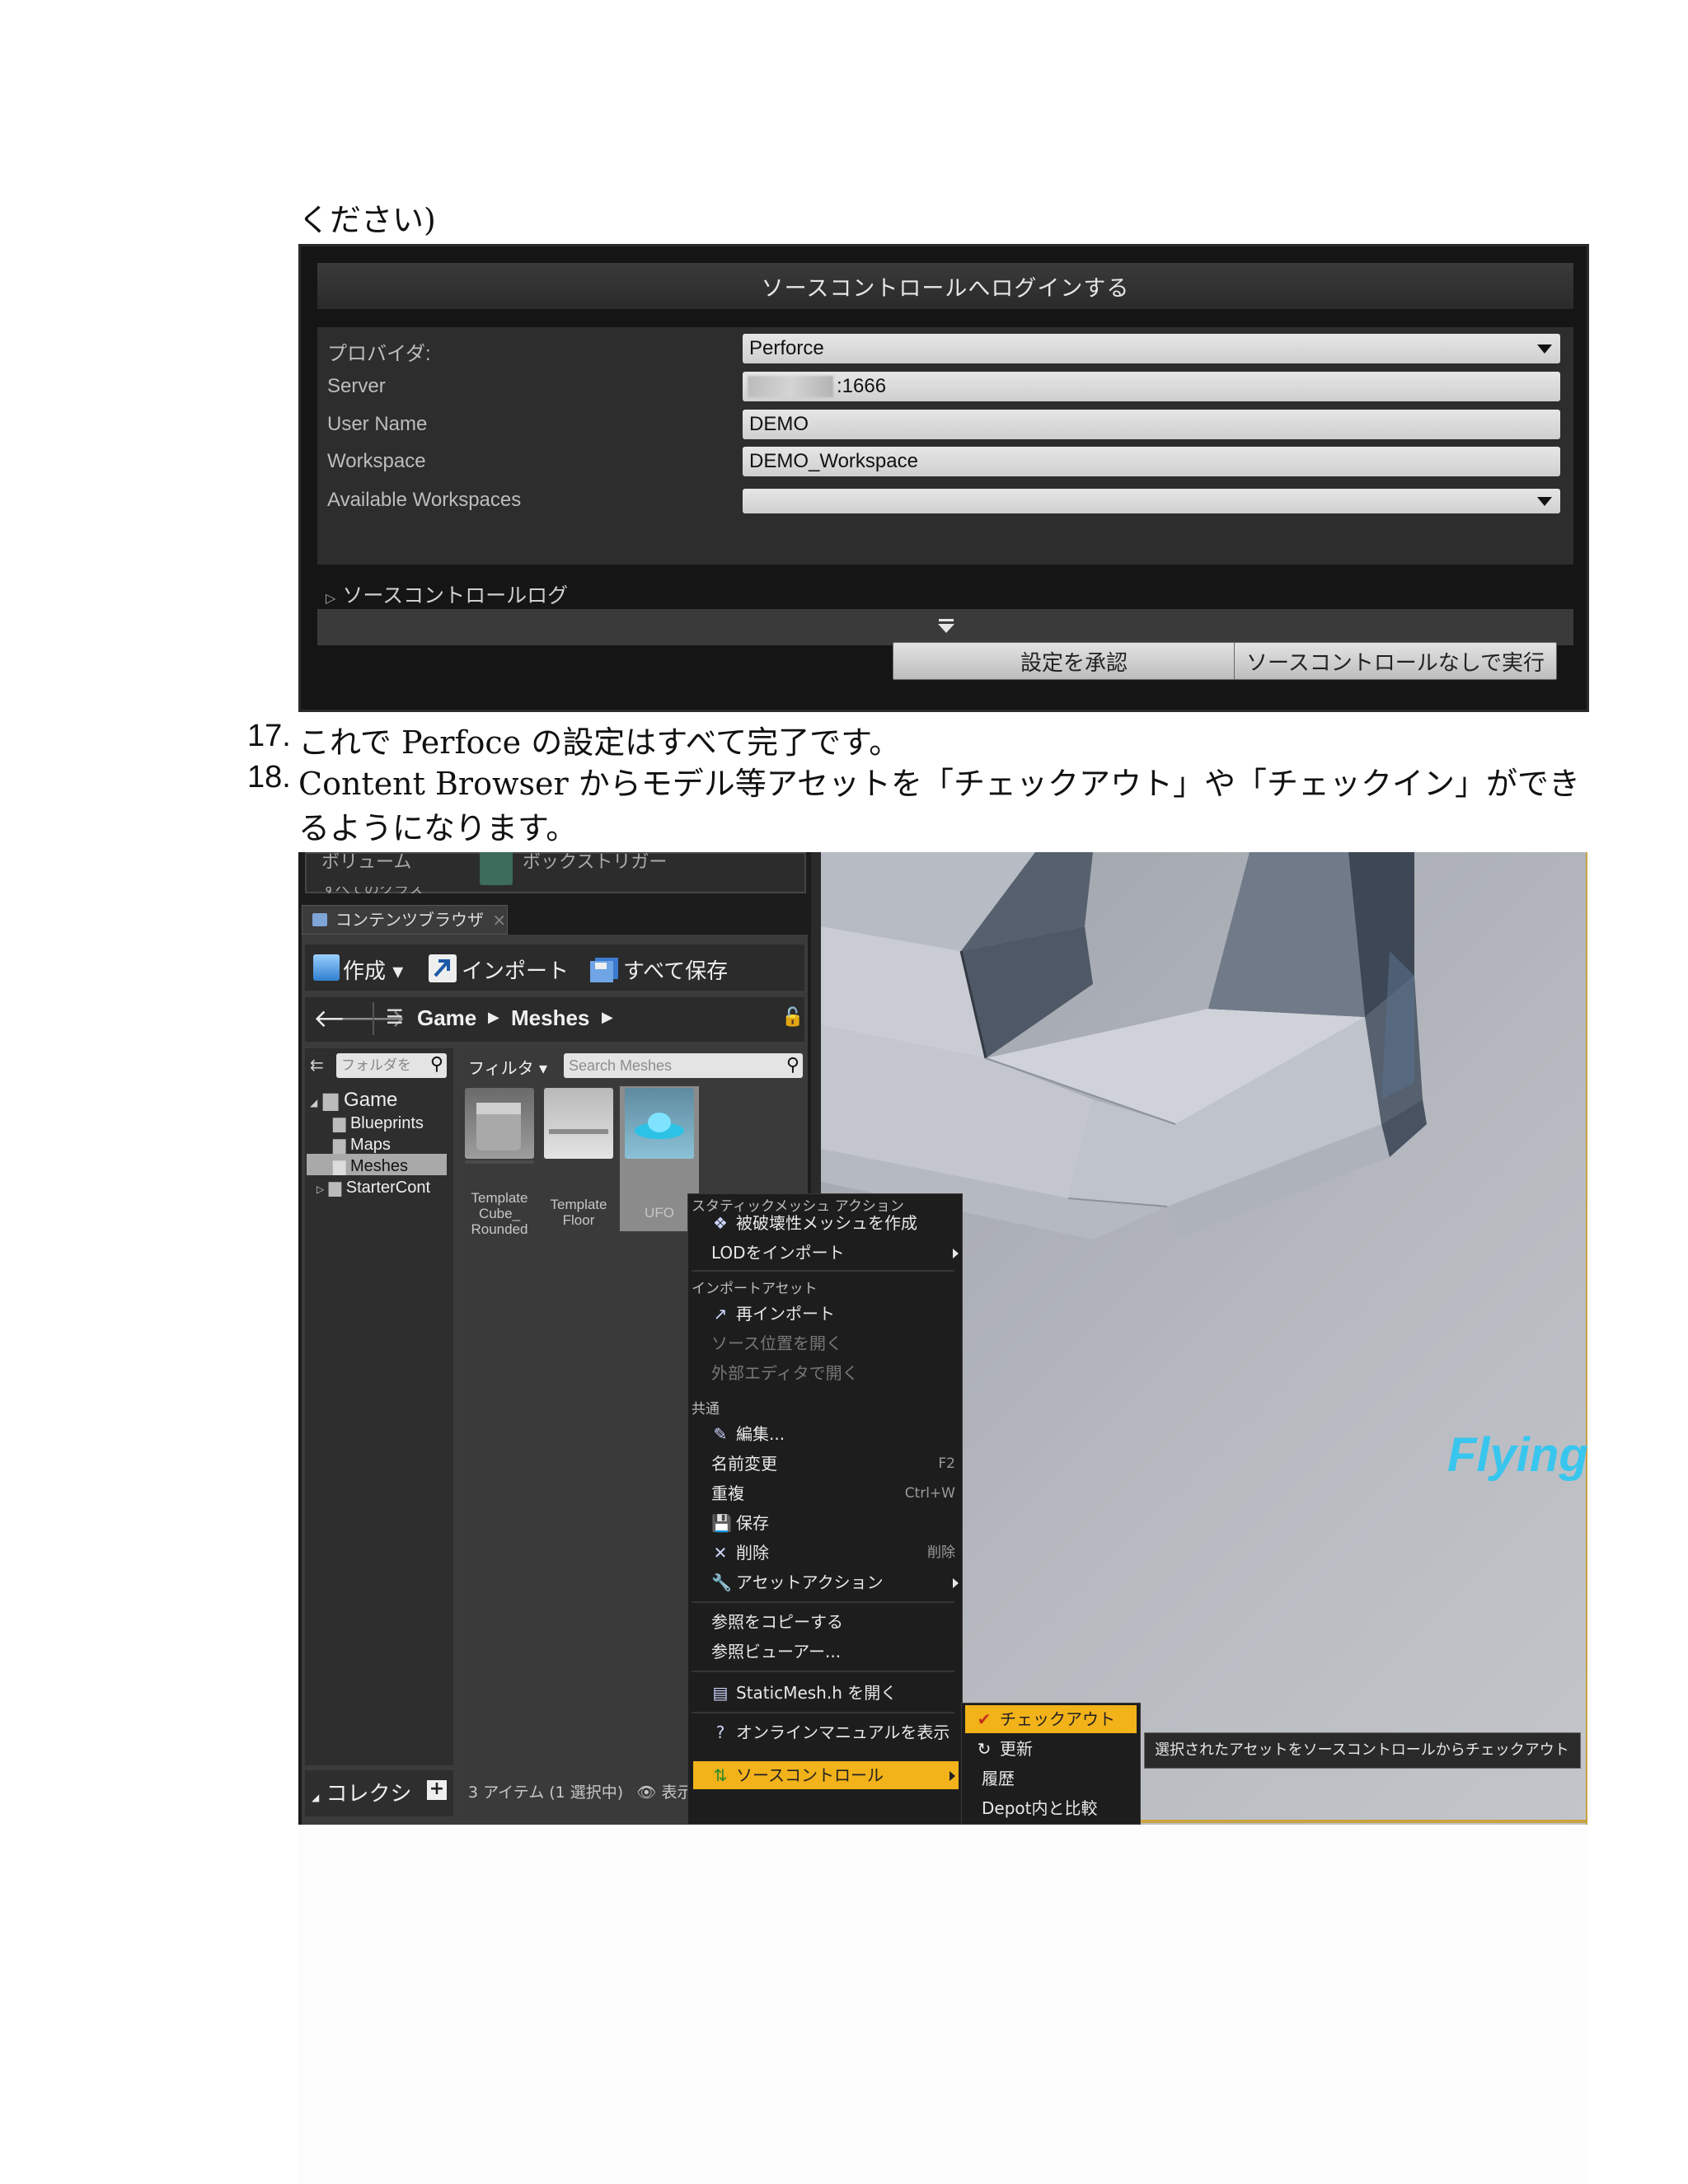 The image size is (1688, 2184). I want to click on breadcrumb-game: Game, so click(447, 1018).